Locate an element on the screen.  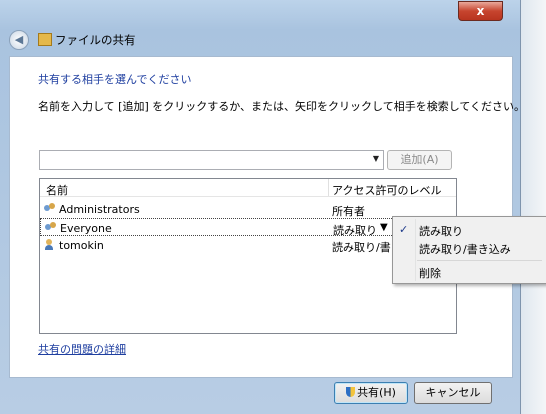
column-divider is located at coordinates (328, 187).